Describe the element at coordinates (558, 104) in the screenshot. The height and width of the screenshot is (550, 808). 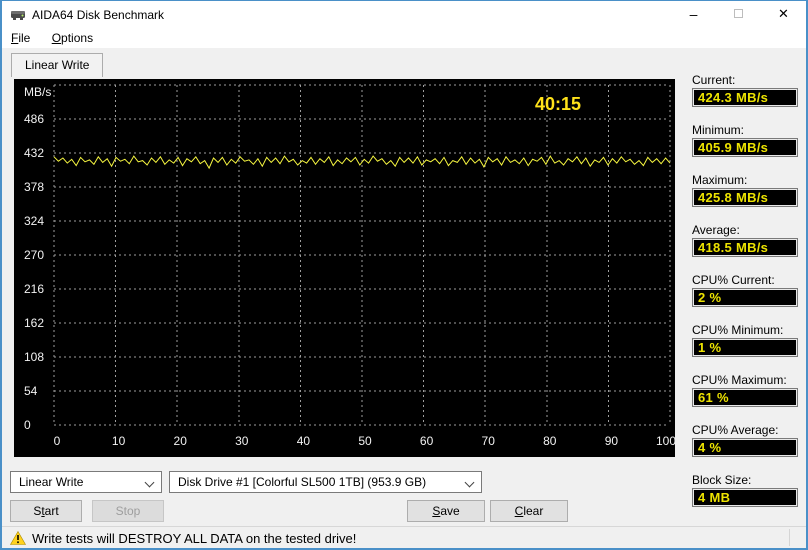
I see `elapsed-time-label: 40:15` at that location.